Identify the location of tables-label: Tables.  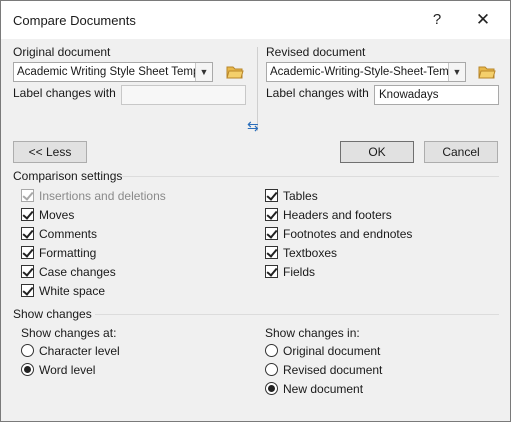
(300, 196).